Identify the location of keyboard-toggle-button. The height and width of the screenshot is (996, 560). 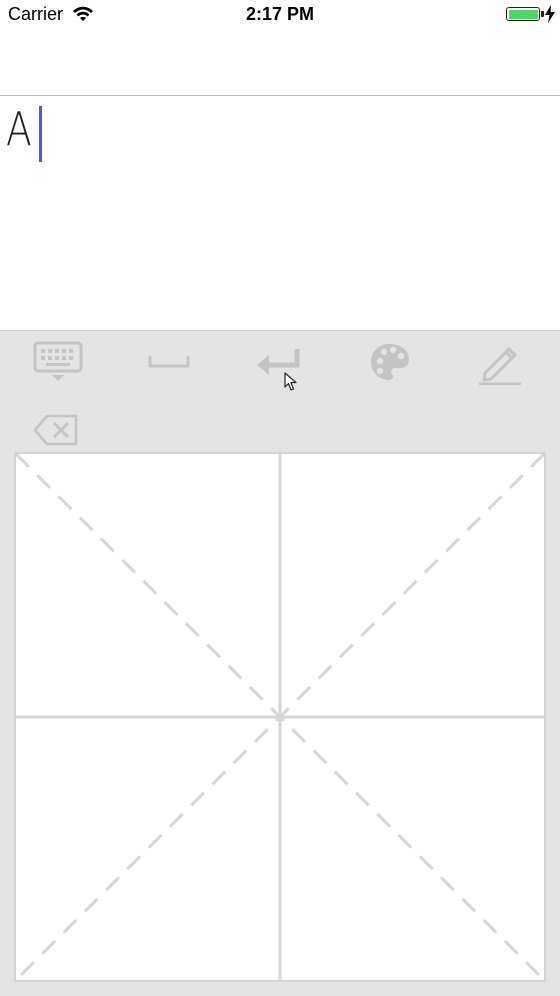
(58, 362).